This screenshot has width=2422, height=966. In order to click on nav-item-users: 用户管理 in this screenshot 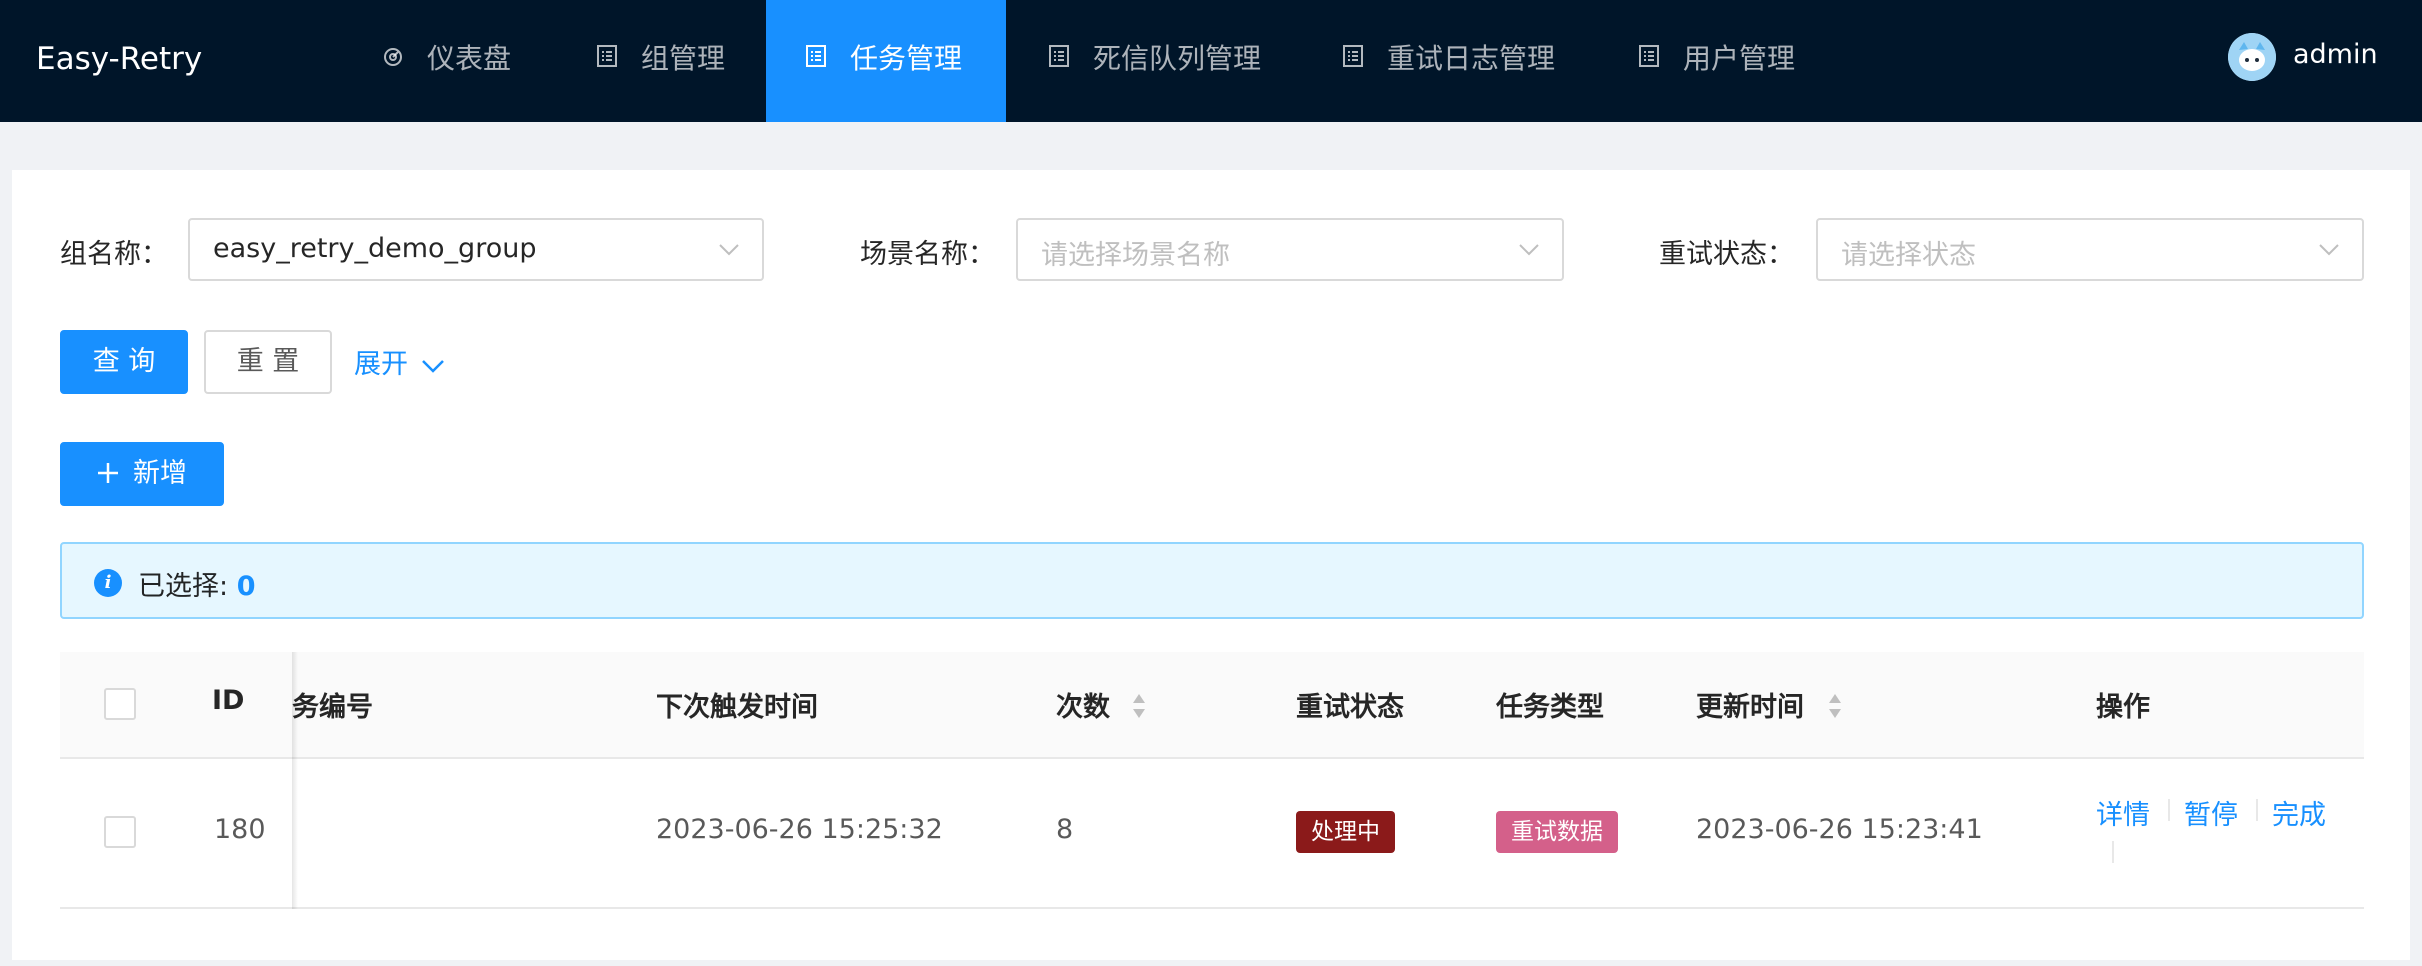, I will do `click(1726, 61)`.